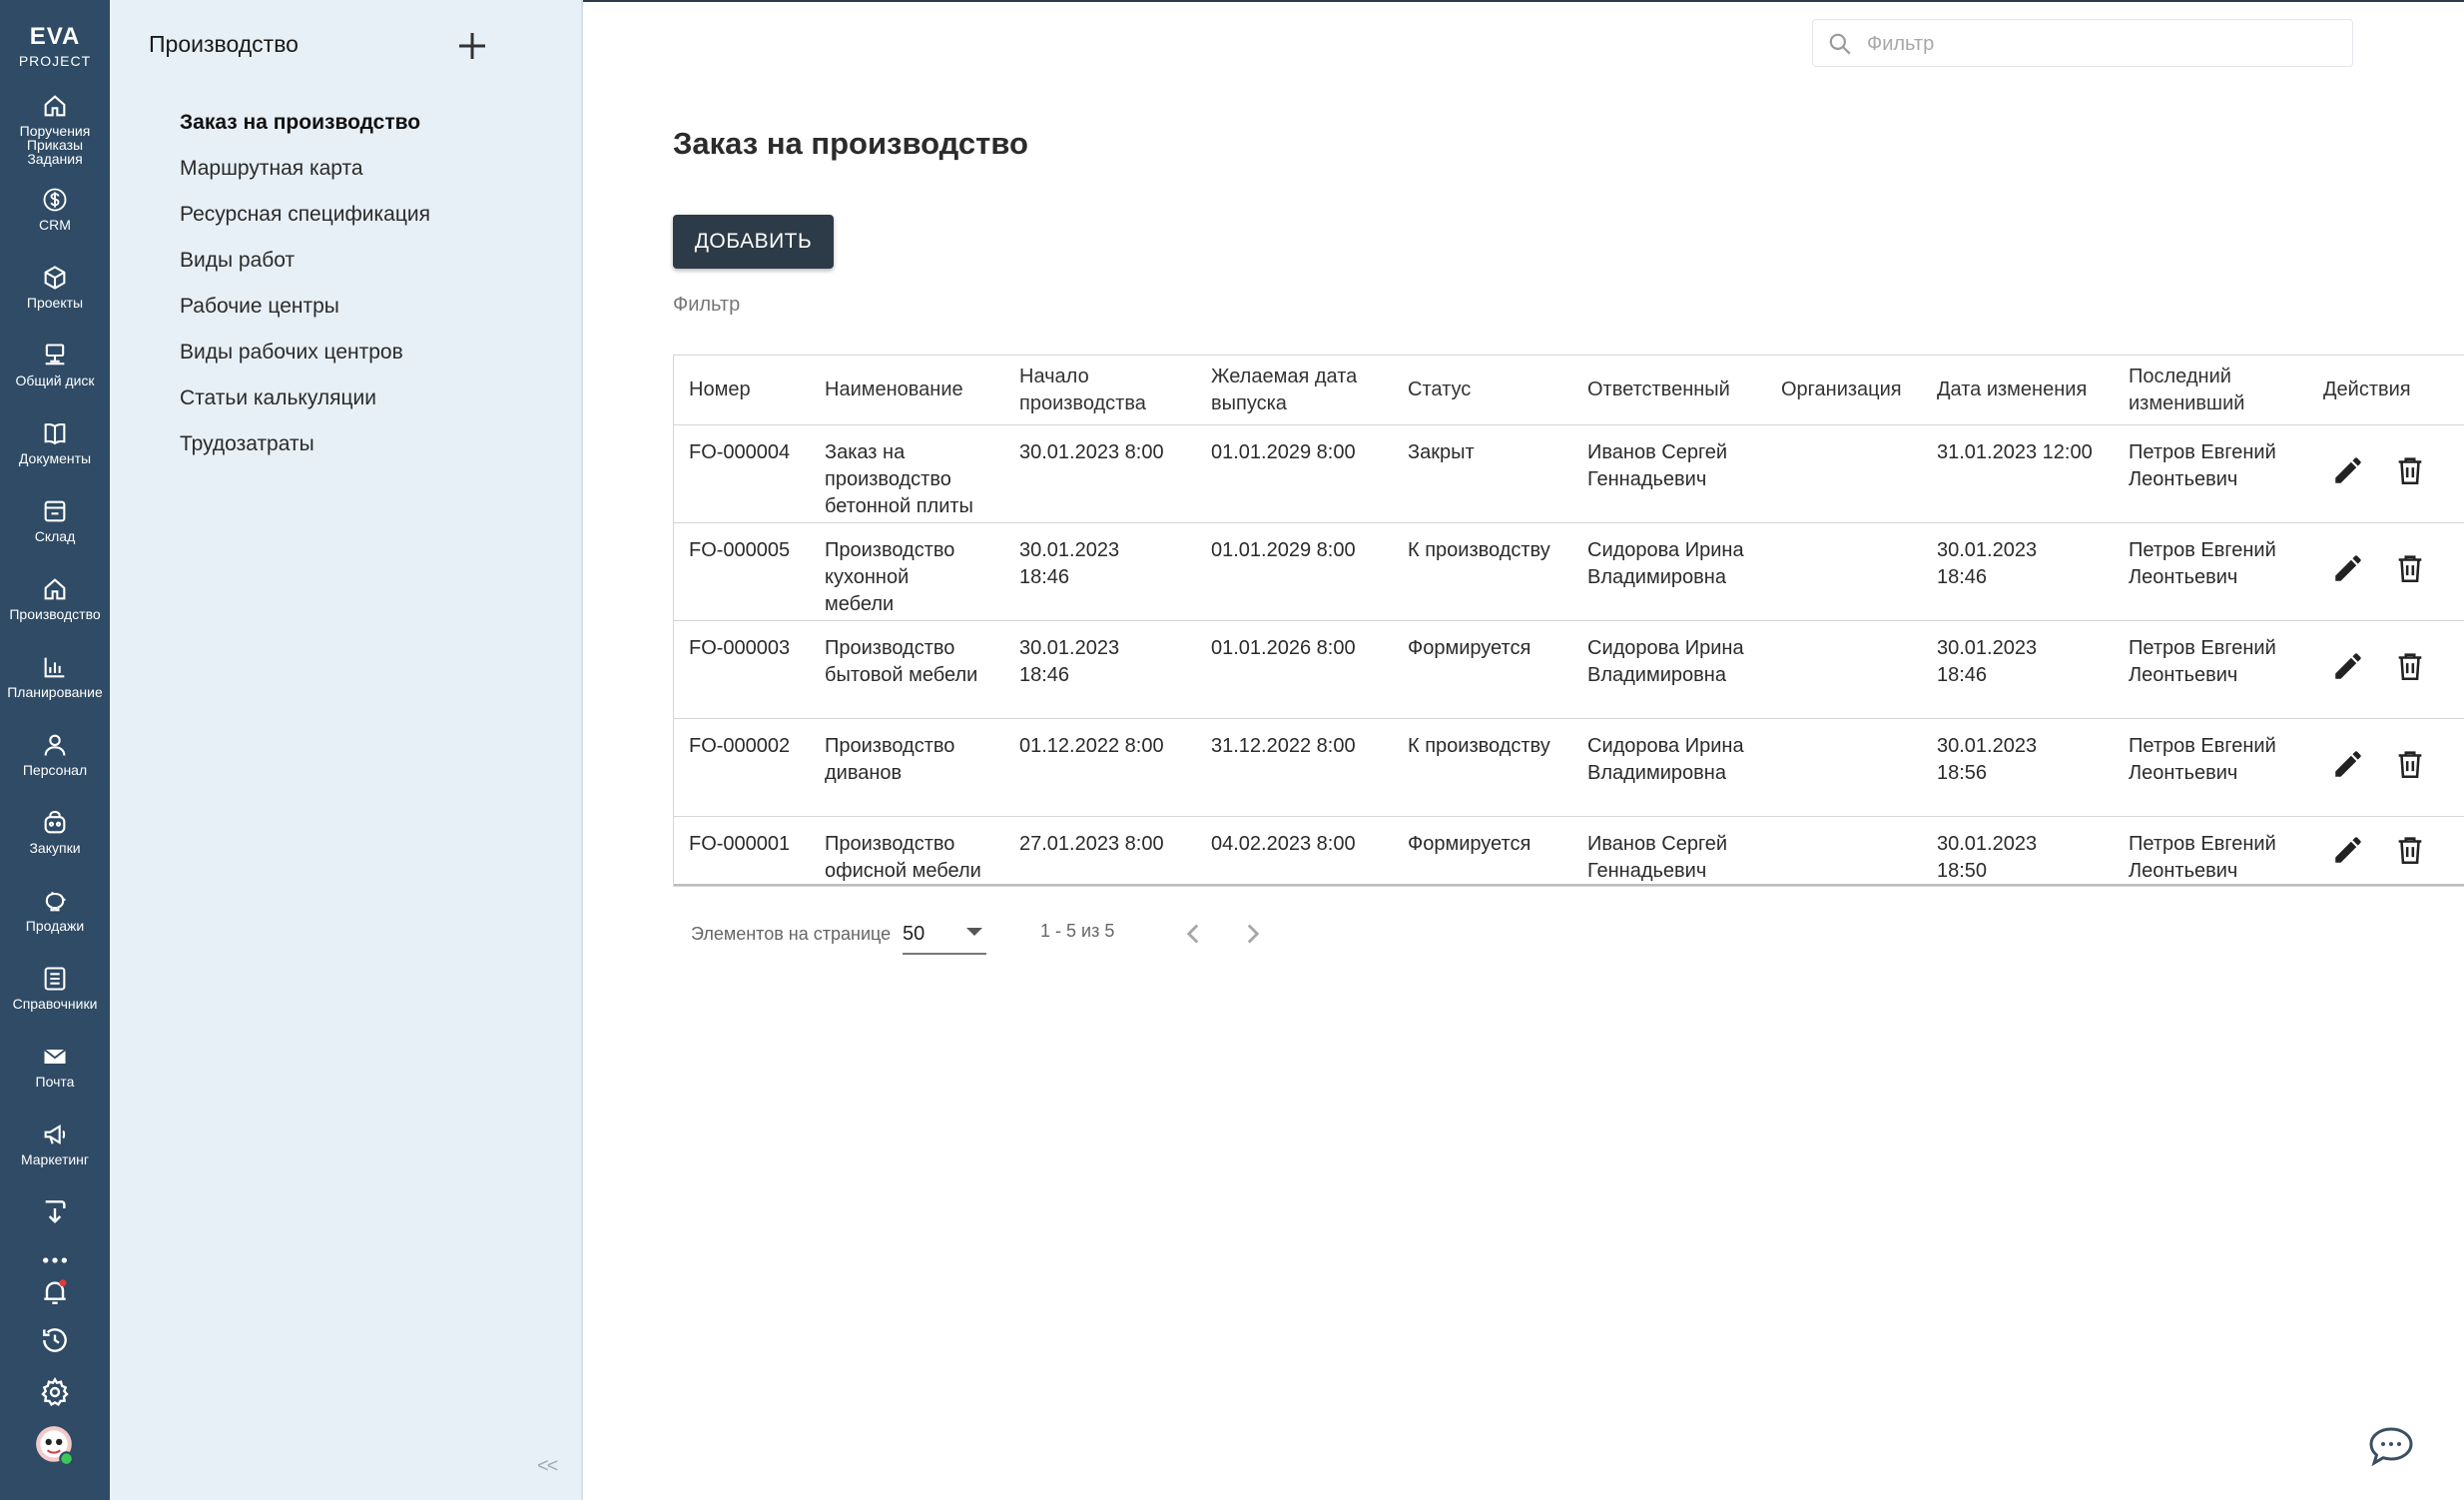 Image resolution: width=2464 pixels, height=1500 pixels. I want to click on history-button, so click(55, 1340).